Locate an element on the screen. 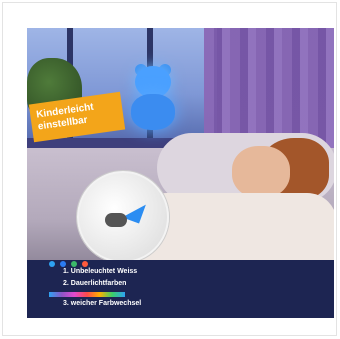  color-spectrum-bar is located at coordinates (87, 294).